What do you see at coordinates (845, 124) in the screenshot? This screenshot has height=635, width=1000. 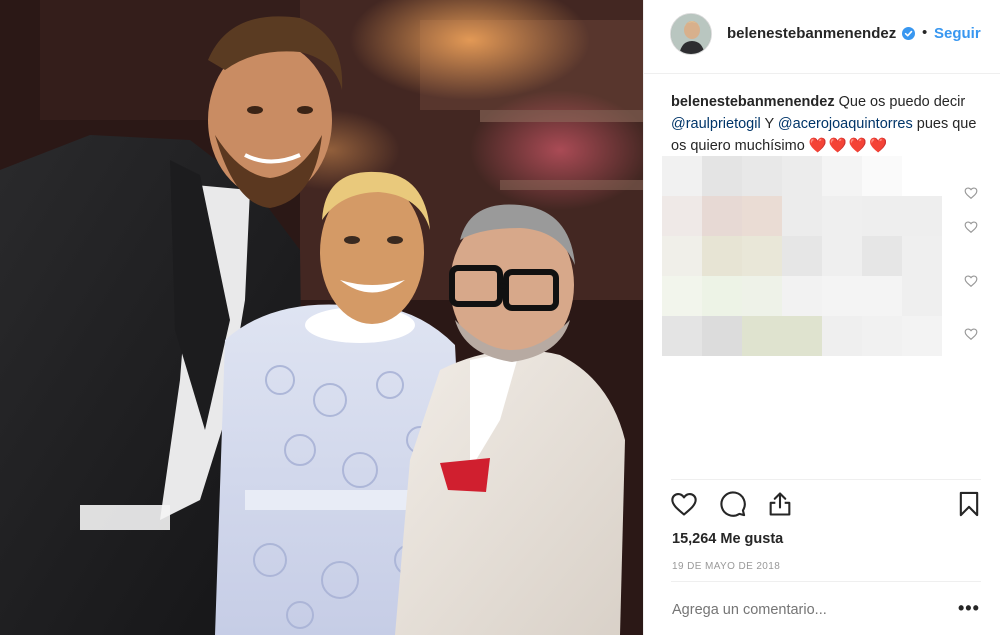 I see `caption-mention-2: @acerojoaquintorres` at bounding box center [845, 124].